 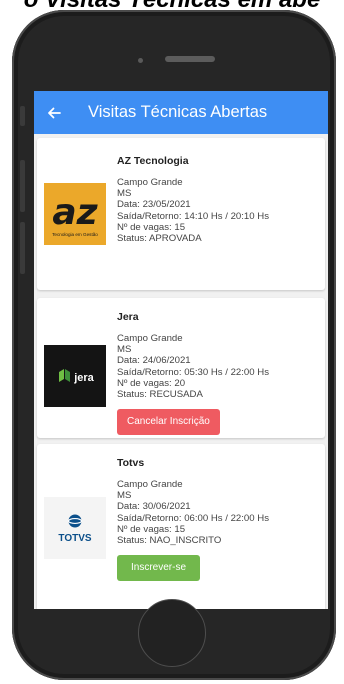 What do you see at coordinates (190, 59) in the screenshot?
I see `earpiece-speaker` at bounding box center [190, 59].